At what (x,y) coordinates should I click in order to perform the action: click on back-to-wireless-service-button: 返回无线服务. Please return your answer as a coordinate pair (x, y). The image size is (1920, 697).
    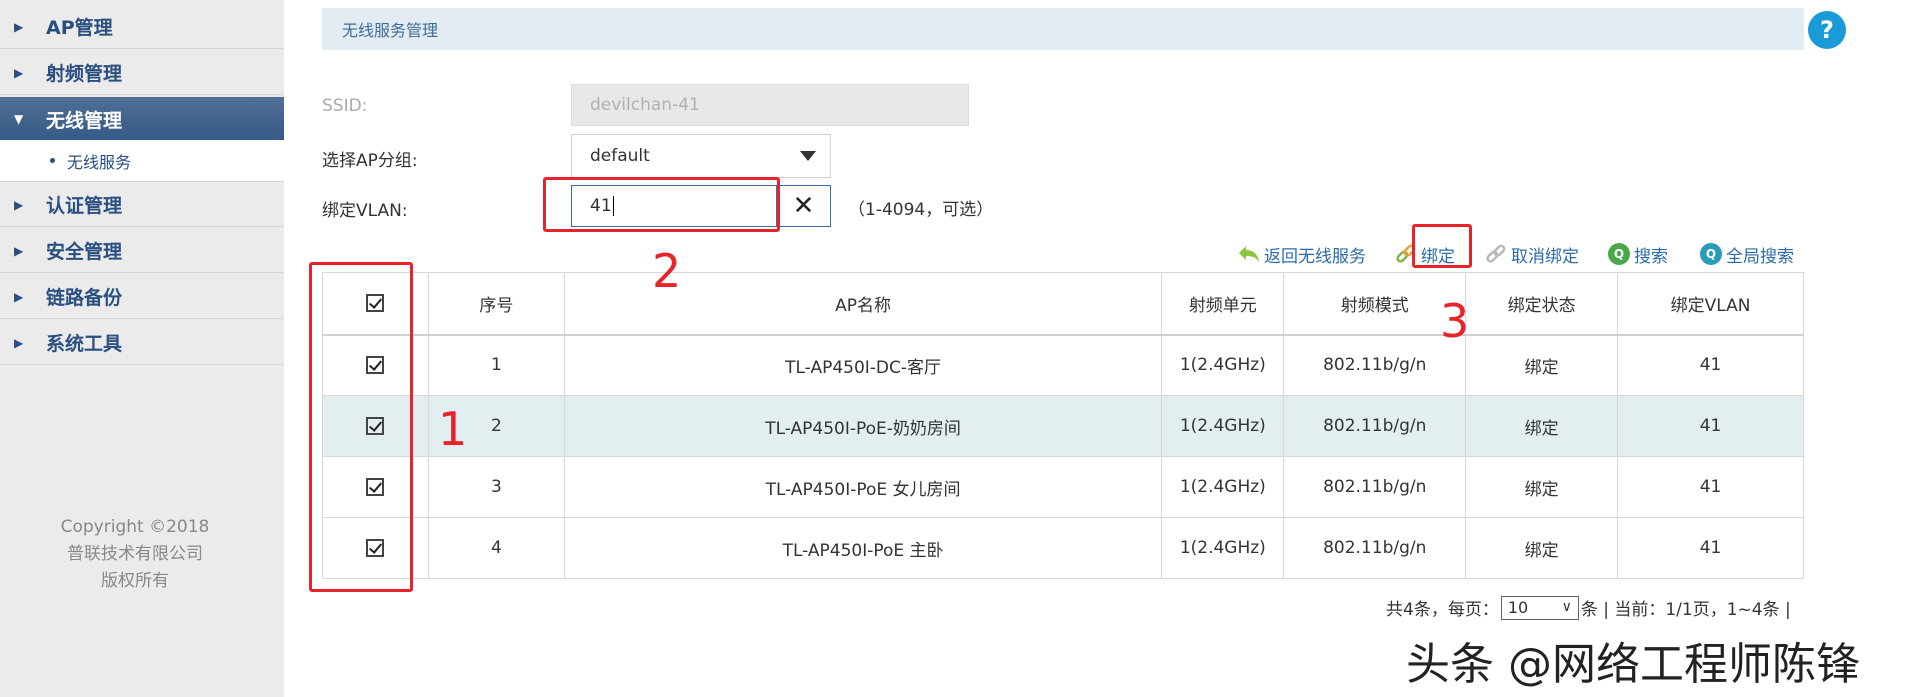
    Looking at the image, I should click on (1302, 254).